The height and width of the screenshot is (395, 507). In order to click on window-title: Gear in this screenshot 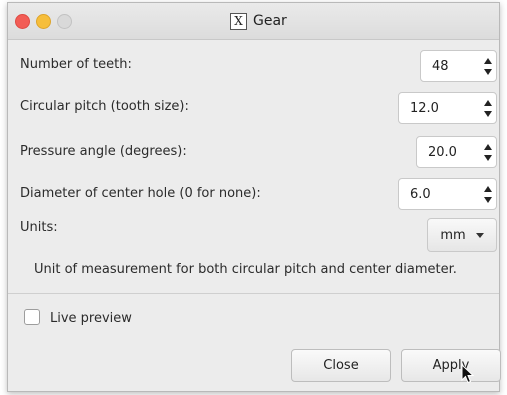, I will do `click(270, 21)`.